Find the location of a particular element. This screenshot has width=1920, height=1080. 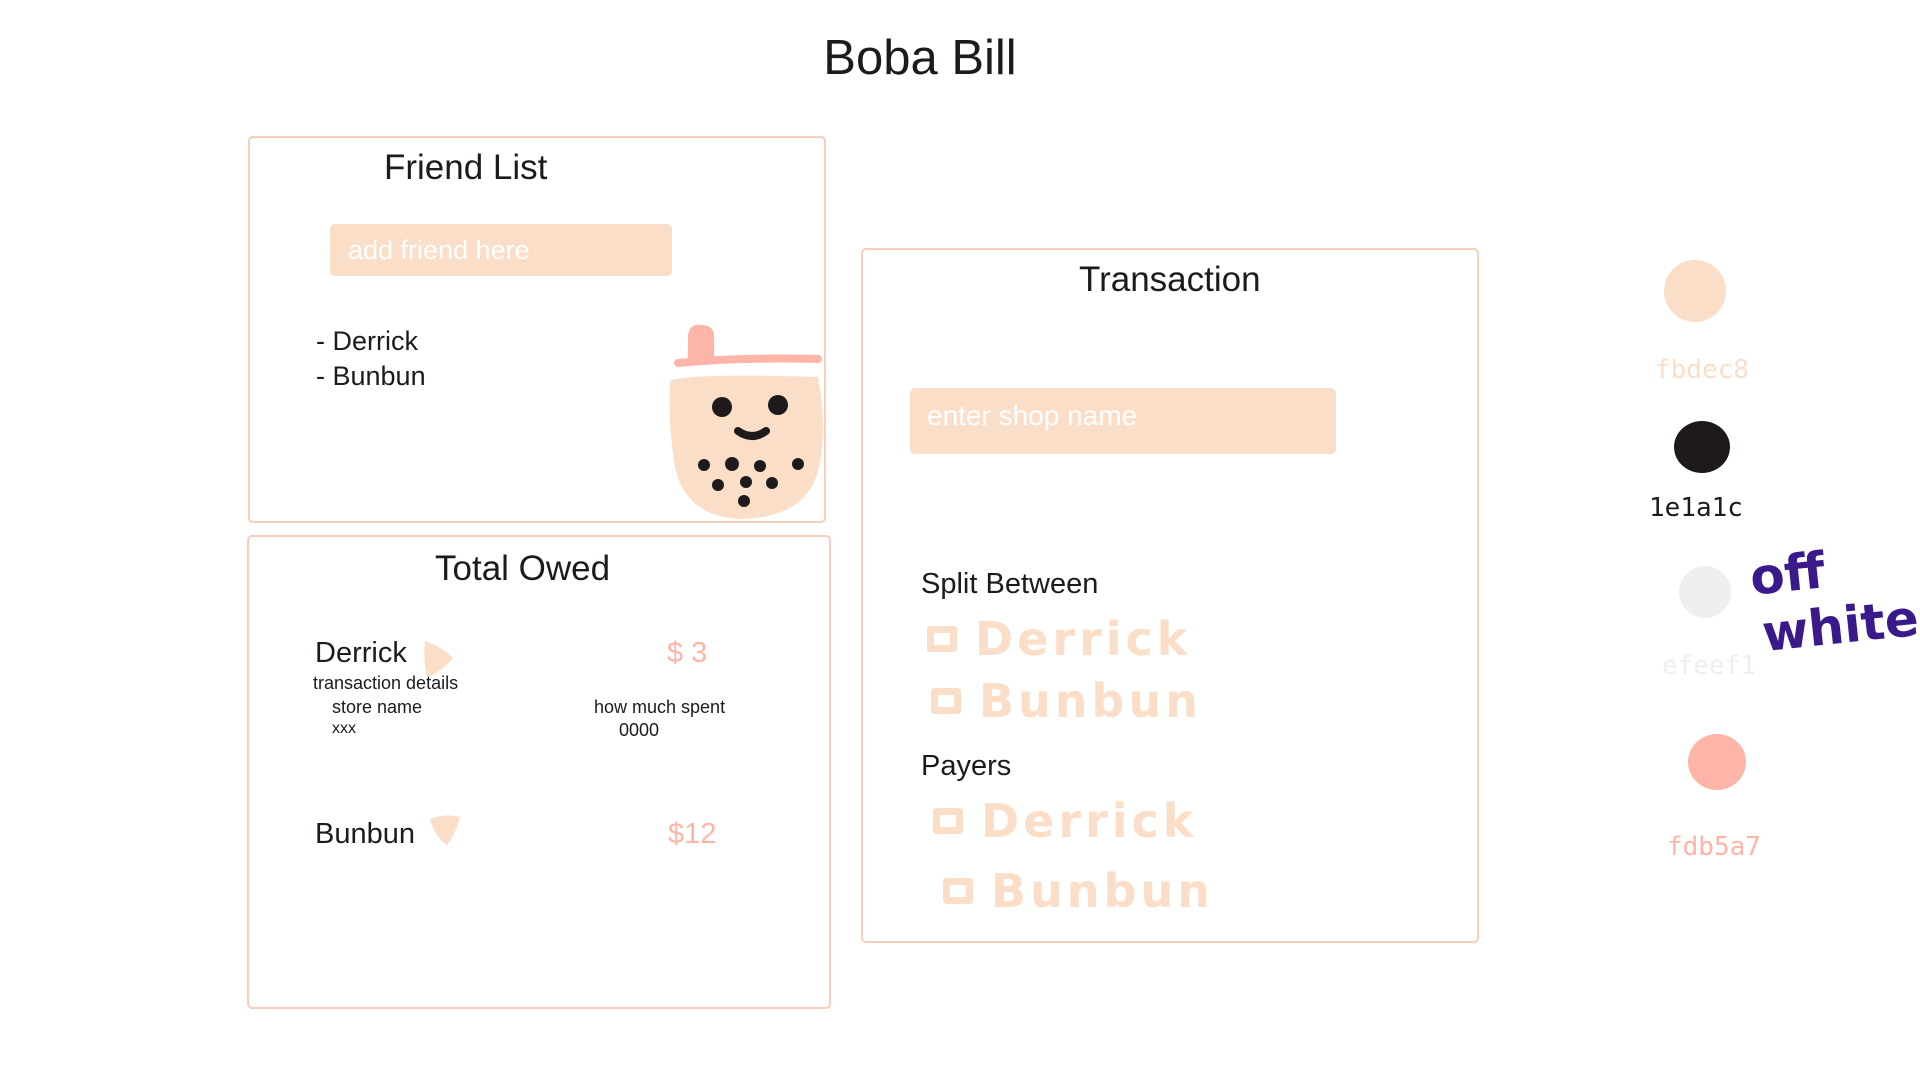

payer-option-label: Derrick is located at coordinates (1089, 821).